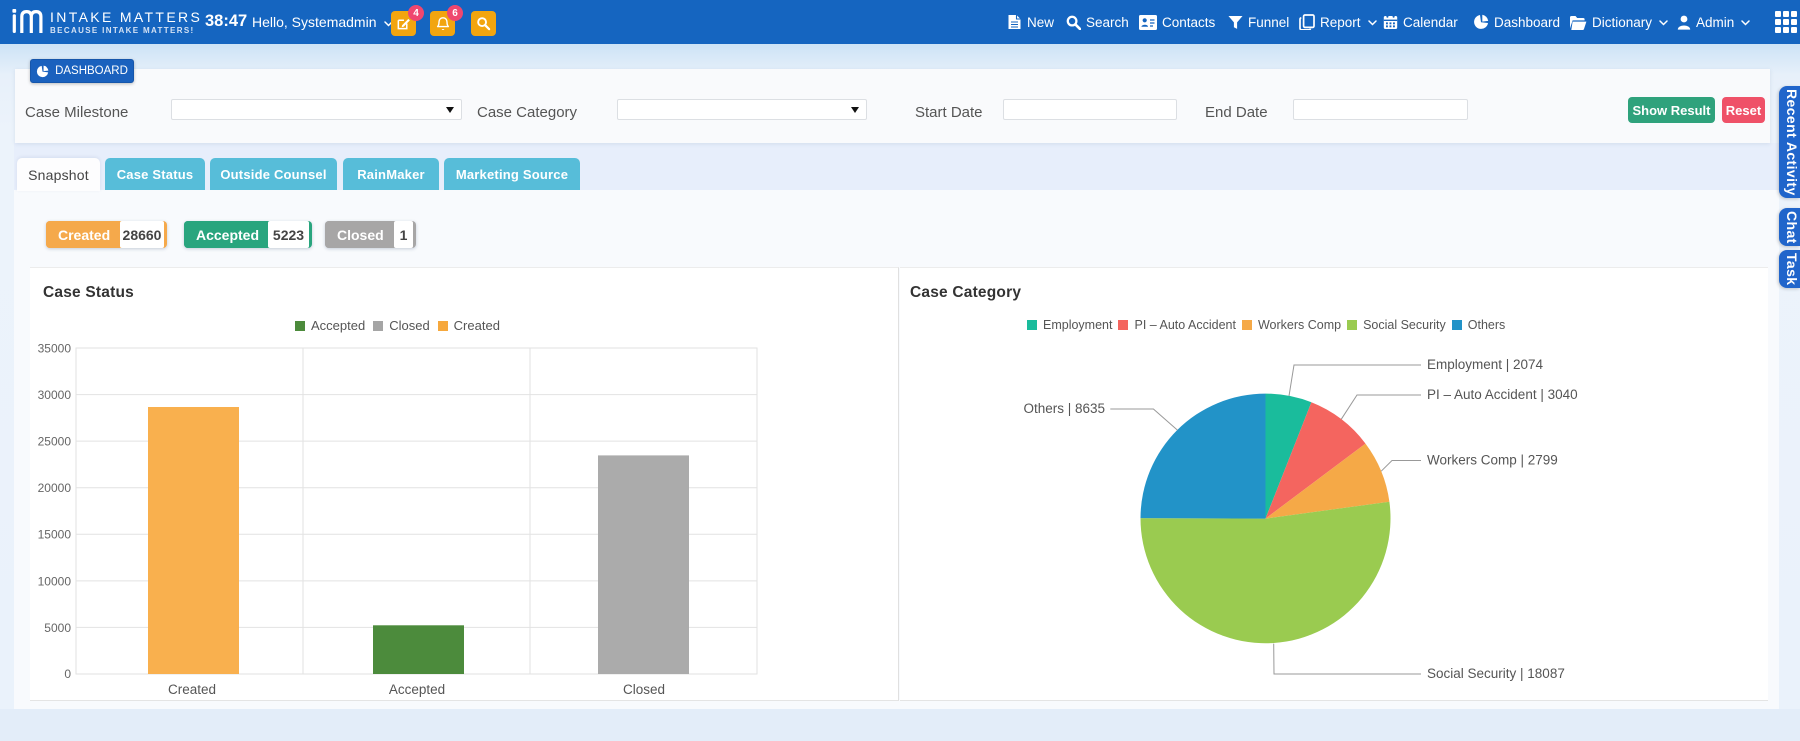 Image resolution: width=1800 pixels, height=741 pixels. What do you see at coordinates (1064, 408) in the screenshot?
I see `svg-text: Others | 8635` at bounding box center [1064, 408].